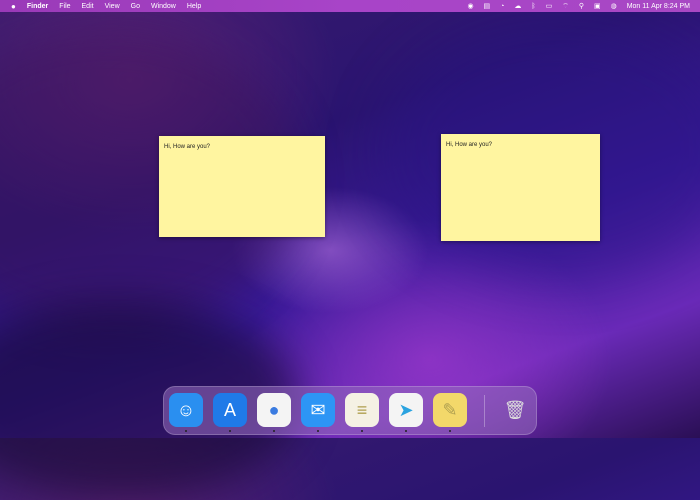 The height and width of the screenshot is (500, 700). I want to click on dock-app-app-store: A, so click(230, 410).